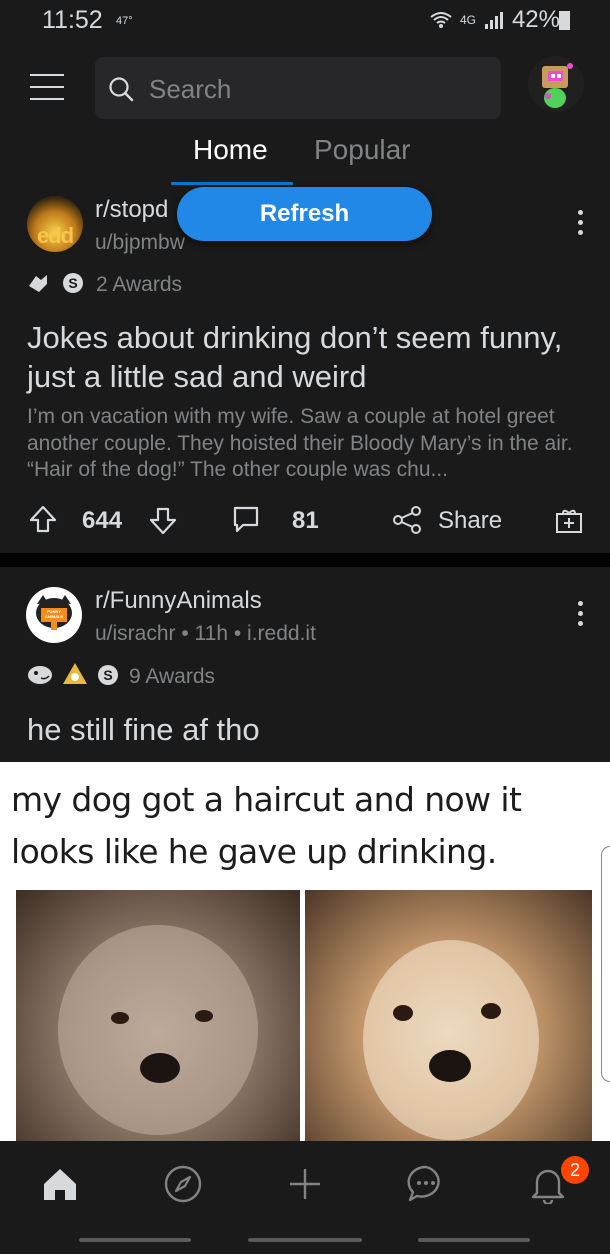 This screenshot has height=1254, width=610. Describe the element at coordinates (47, 89) in the screenshot. I see `menu-icon` at that location.